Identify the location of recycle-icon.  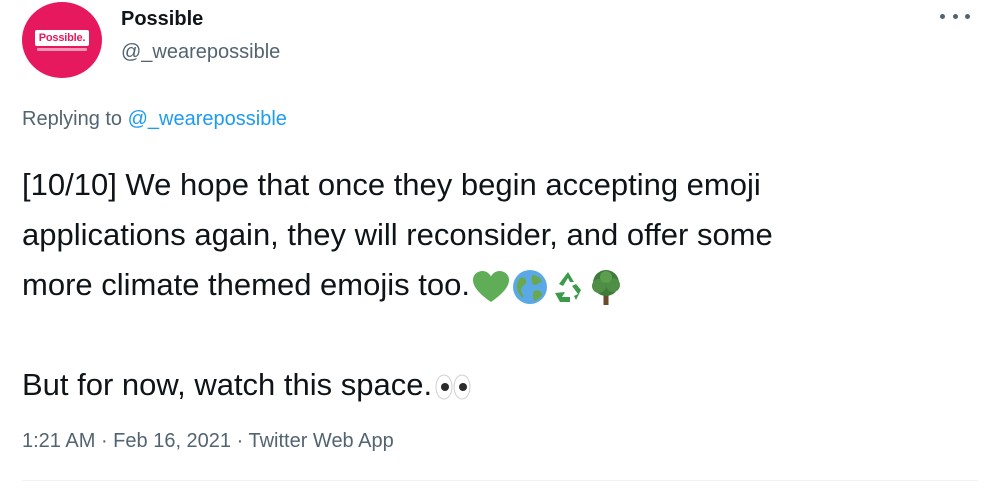
(568, 287).